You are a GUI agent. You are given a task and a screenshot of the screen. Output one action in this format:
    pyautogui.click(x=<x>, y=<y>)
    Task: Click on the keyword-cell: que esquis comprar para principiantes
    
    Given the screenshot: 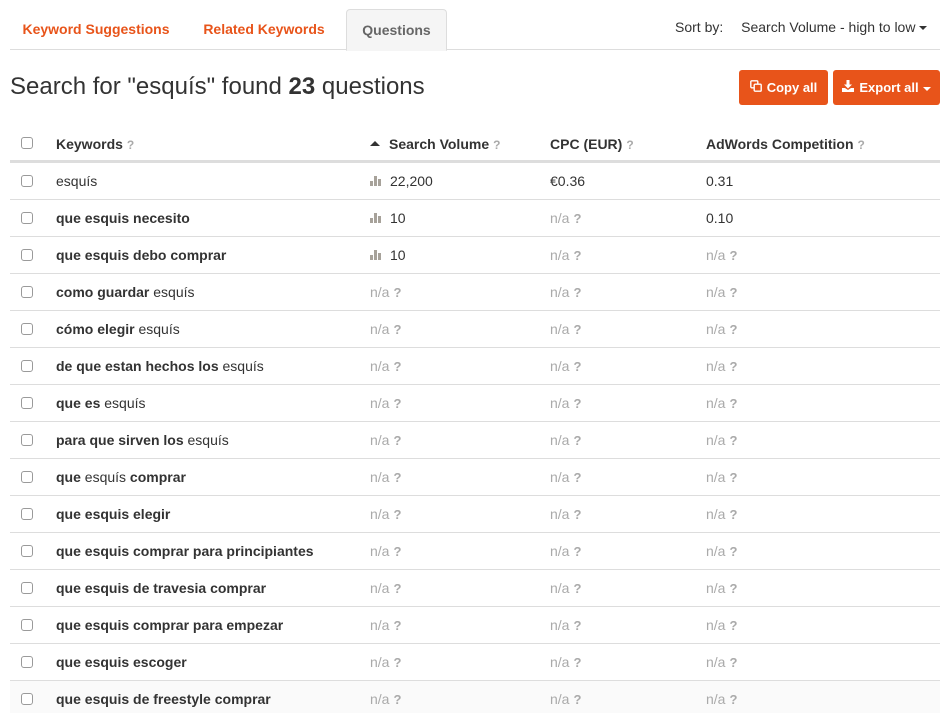 What is the action you would take?
    pyautogui.click(x=185, y=551)
    